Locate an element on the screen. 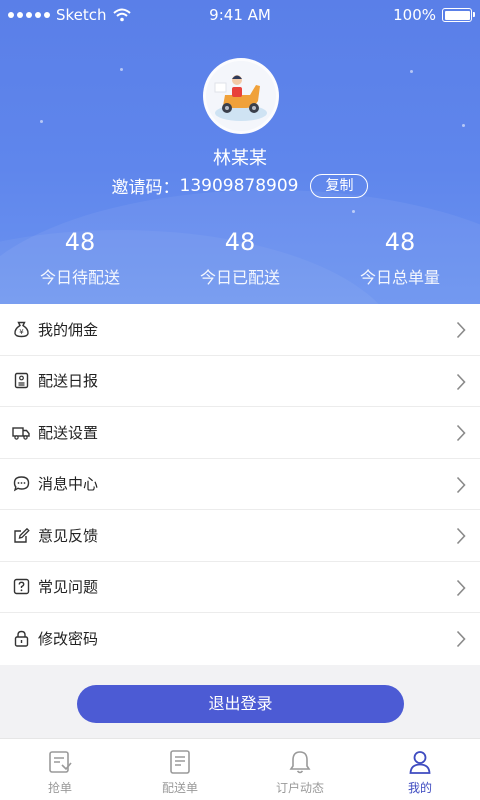 The image size is (480, 800). menu-item-label: 我的佣金 is located at coordinates (68, 329).